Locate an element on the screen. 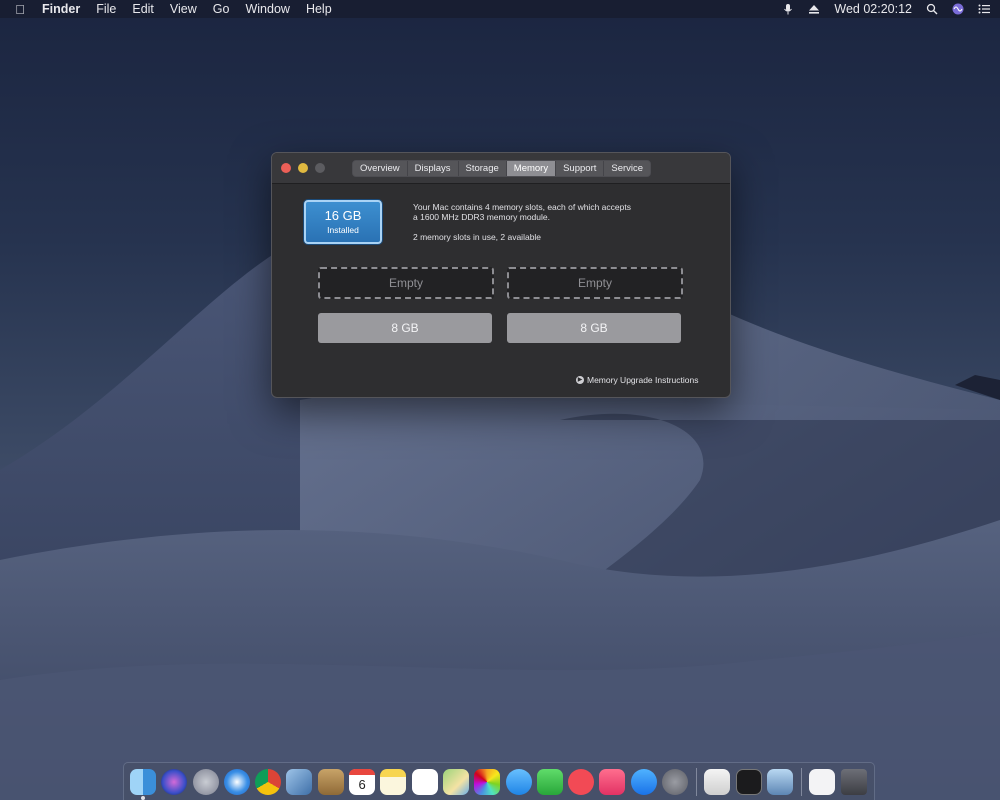 This screenshot has width=1000, height=800. microphone-icon is located at coordinates (788, 9).